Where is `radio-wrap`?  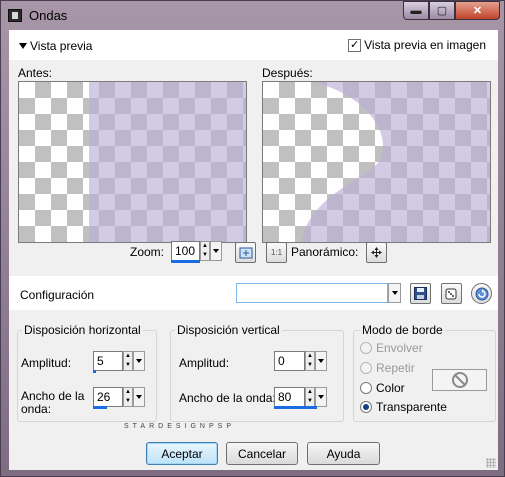 radio-wrap is located at coordinates (366, 348).